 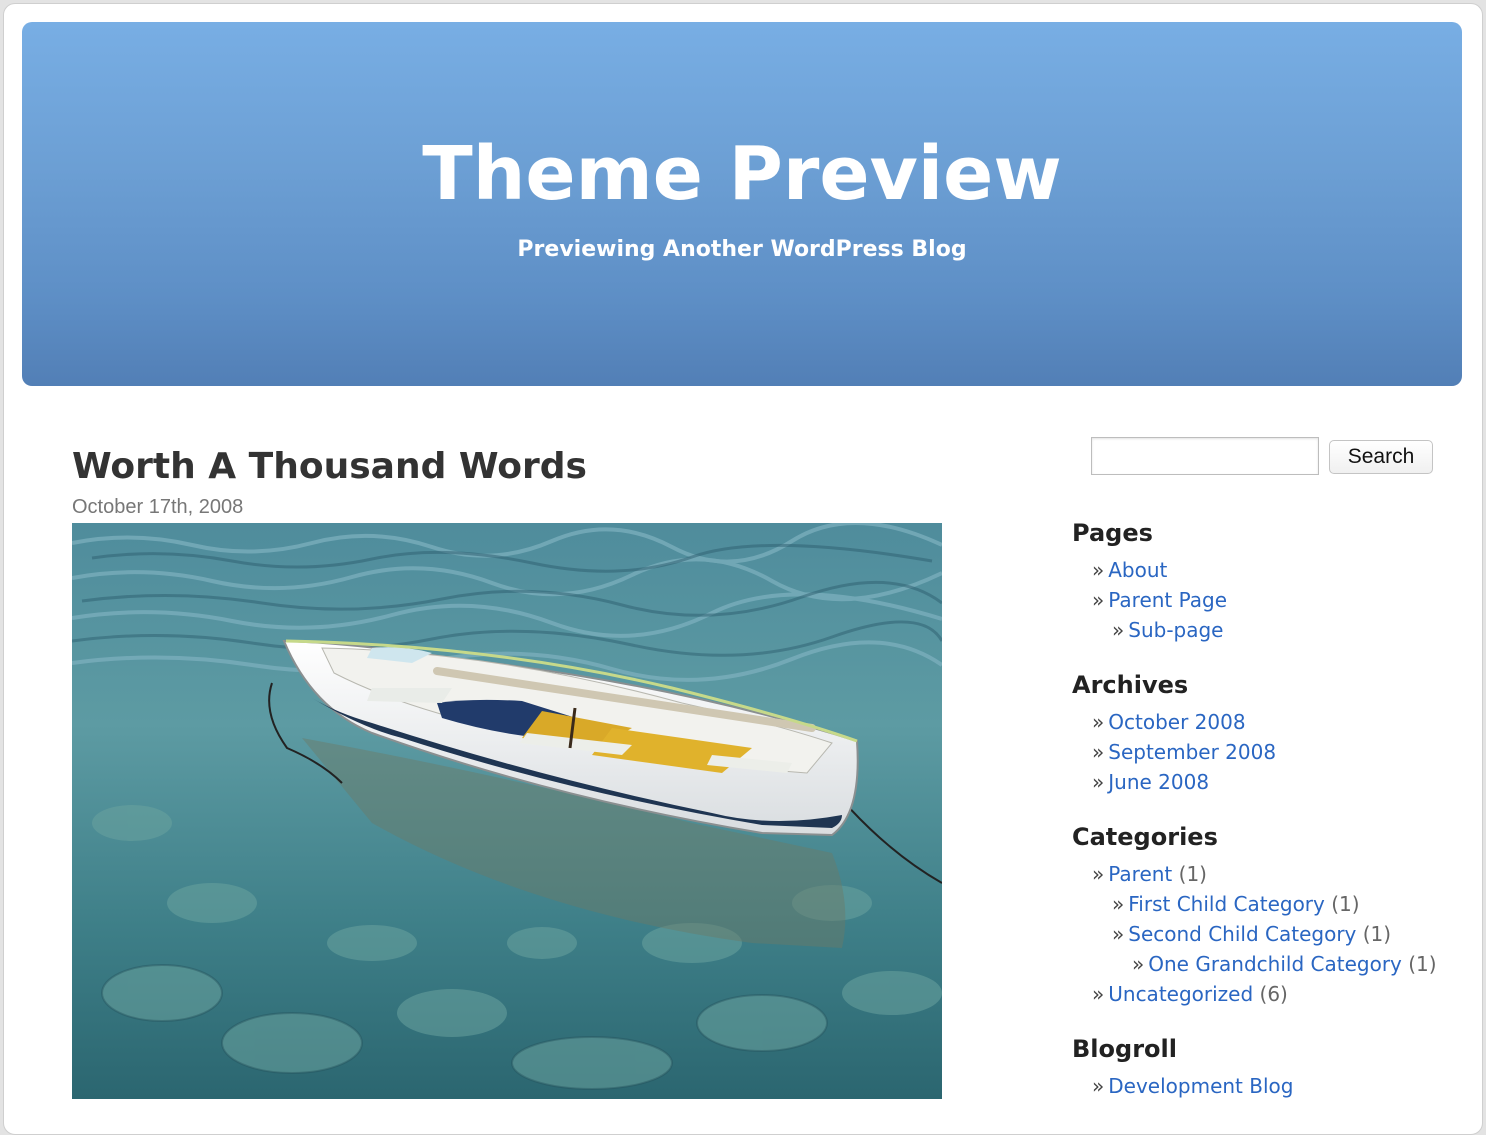 I want to click on blogroll-link-item: » Development Blog, so click(x=1193, y=1086).